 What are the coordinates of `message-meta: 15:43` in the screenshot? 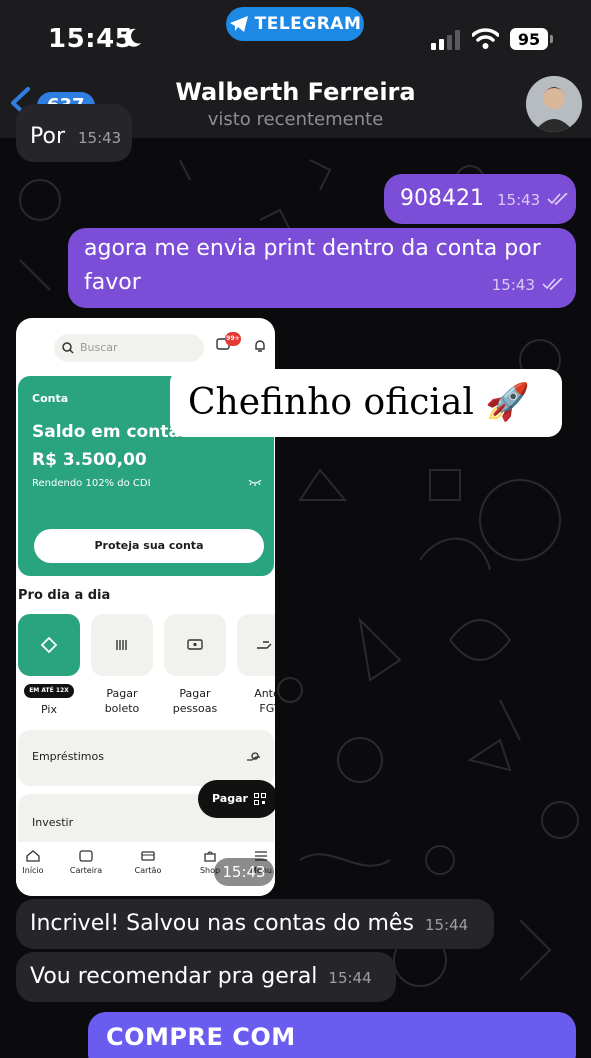 It's located at (528, 284).